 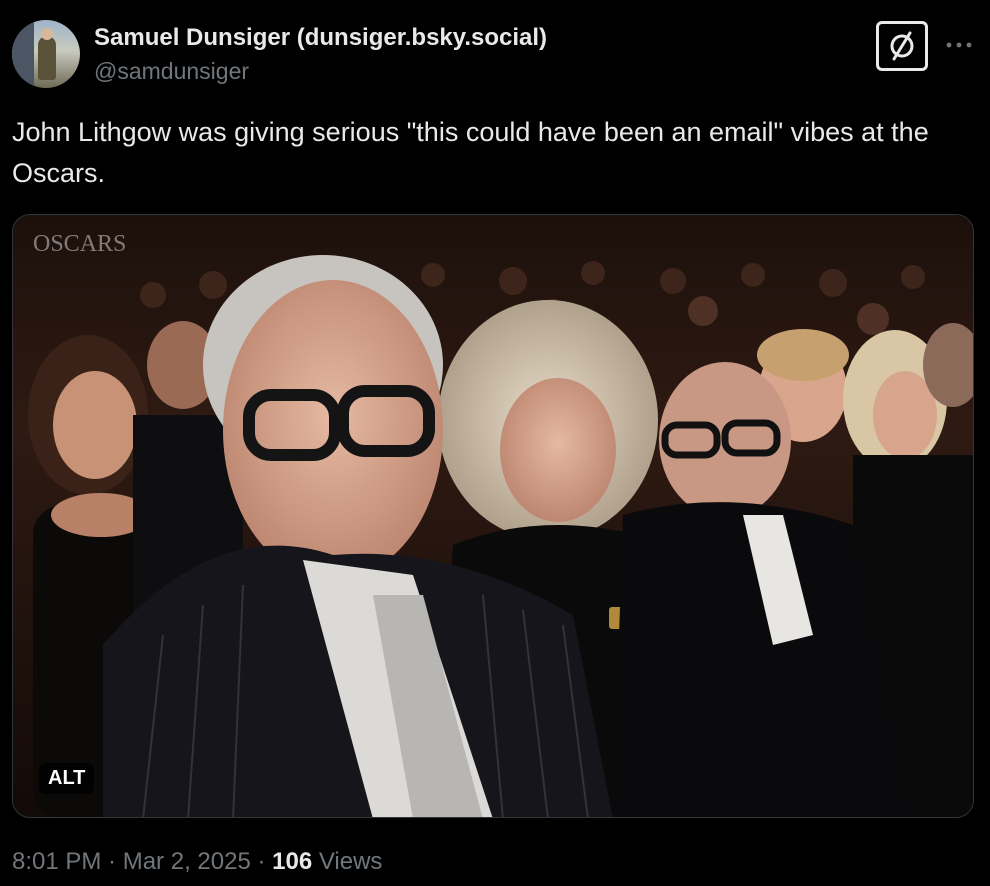 I want to click on views-label: Views, so click(x=347, y=861).